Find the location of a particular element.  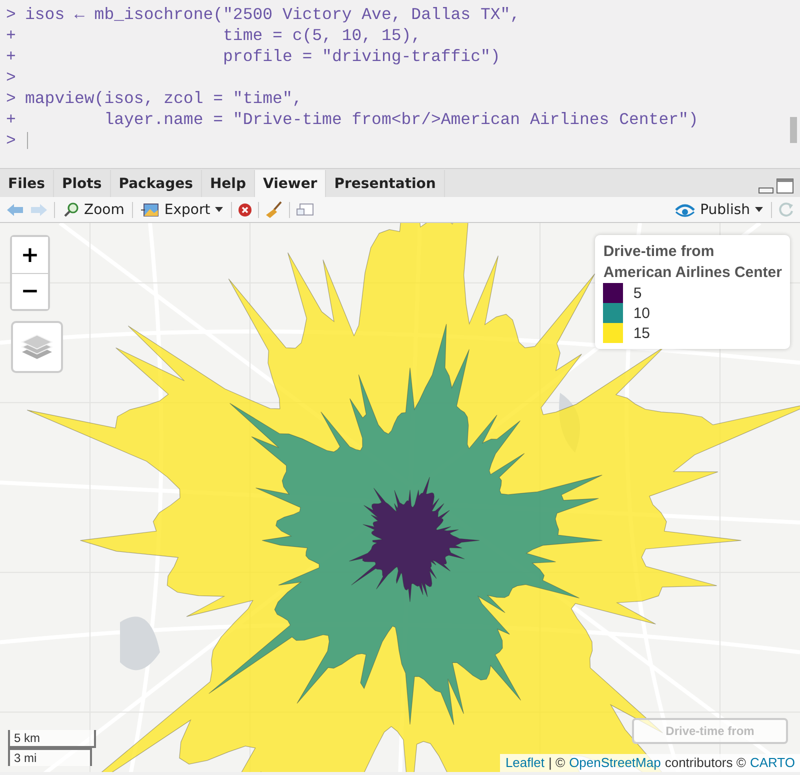

maximize-icon is located at coordinates (785, 186).